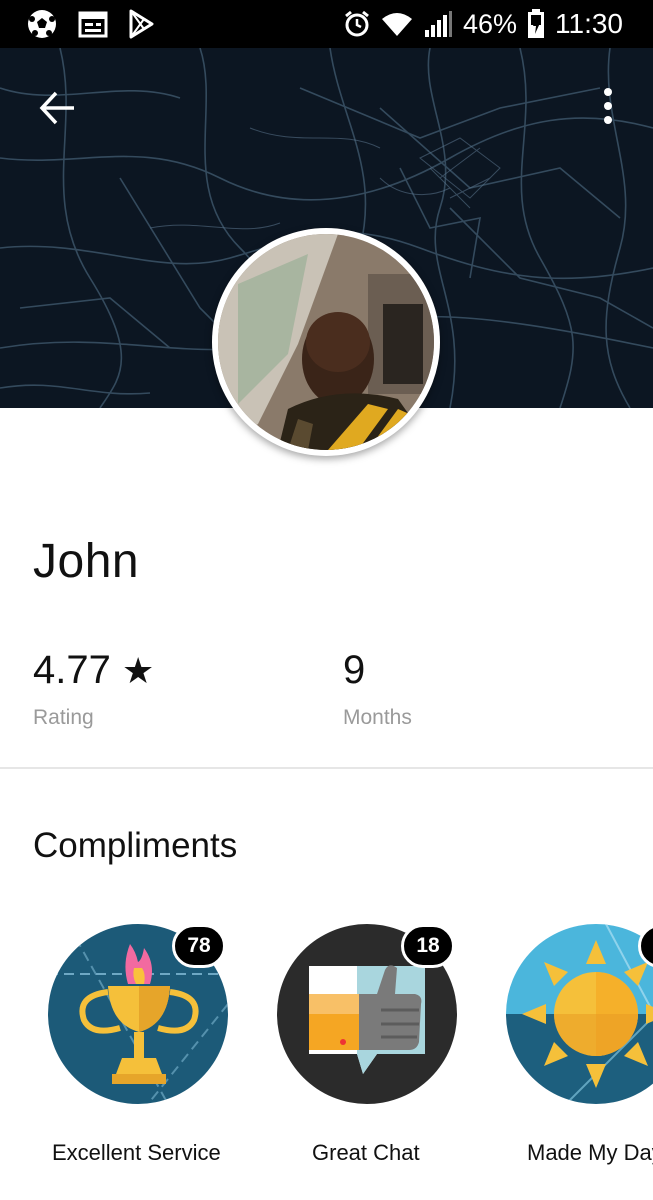  I want to click on avatar-photo, so click(326, 342).